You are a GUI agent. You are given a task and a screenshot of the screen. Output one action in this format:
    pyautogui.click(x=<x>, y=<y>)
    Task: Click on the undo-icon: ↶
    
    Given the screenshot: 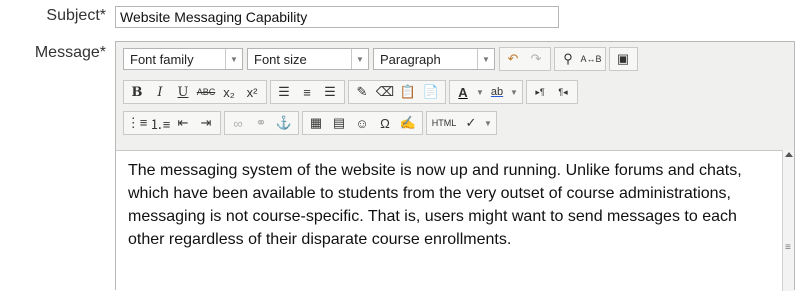 What is the action you would take?
    pyautogui.click(x=513, y=59)
    